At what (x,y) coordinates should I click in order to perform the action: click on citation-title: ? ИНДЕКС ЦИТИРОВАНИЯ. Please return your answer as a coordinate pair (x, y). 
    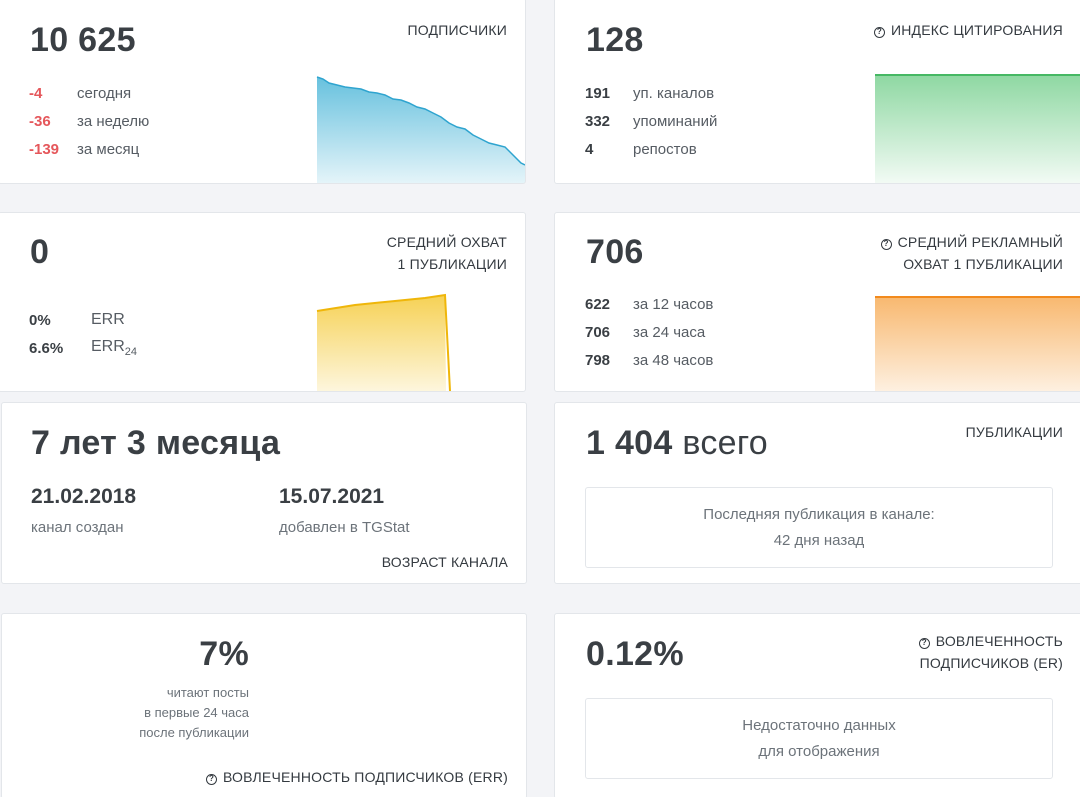
    Looking at the image, I should click on (968, 30).